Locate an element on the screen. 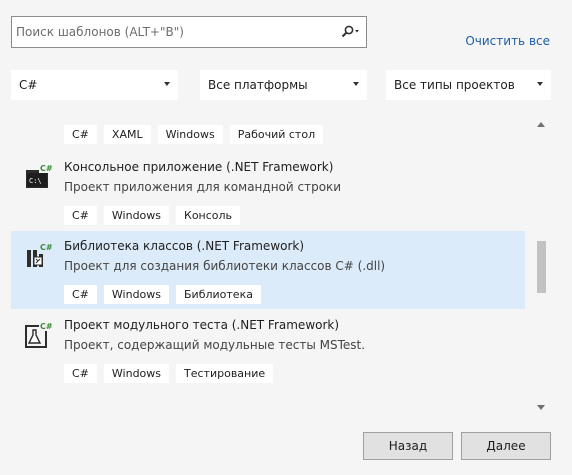 The width and height of the screenshot is (572, 475). clear-all-link: Очистить все is located at coordinates (507, 41).